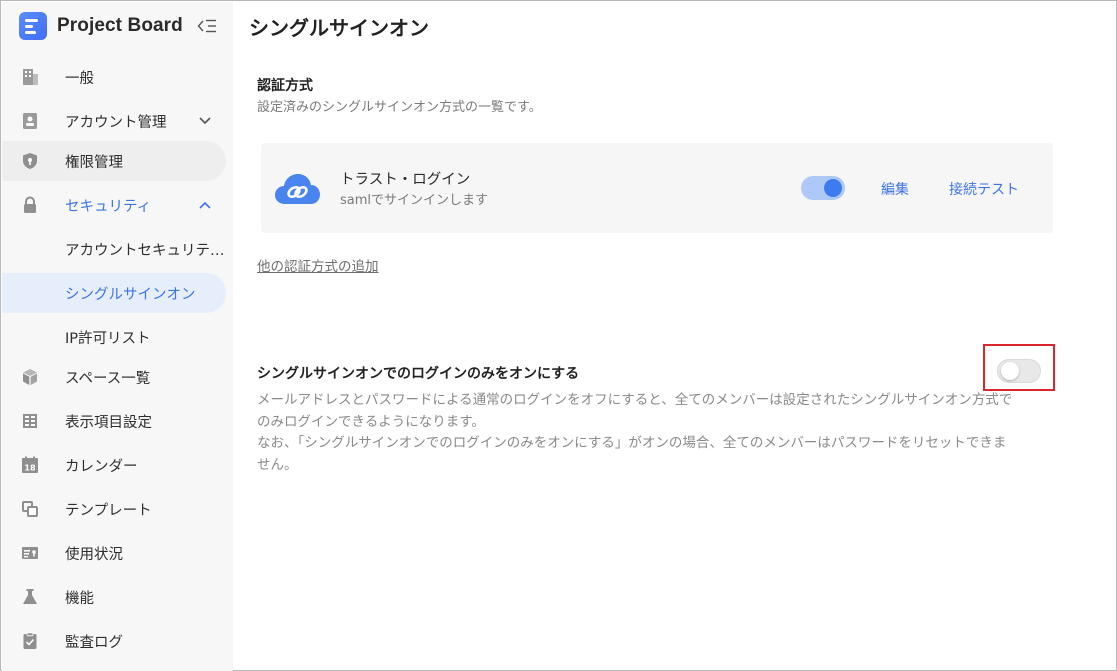 The height and width of the screenshot is (671, 1117). What do you see at coordinates (833, 188) in the screenshot?
I see `toggle-knob` at bounding box center [833, 188].